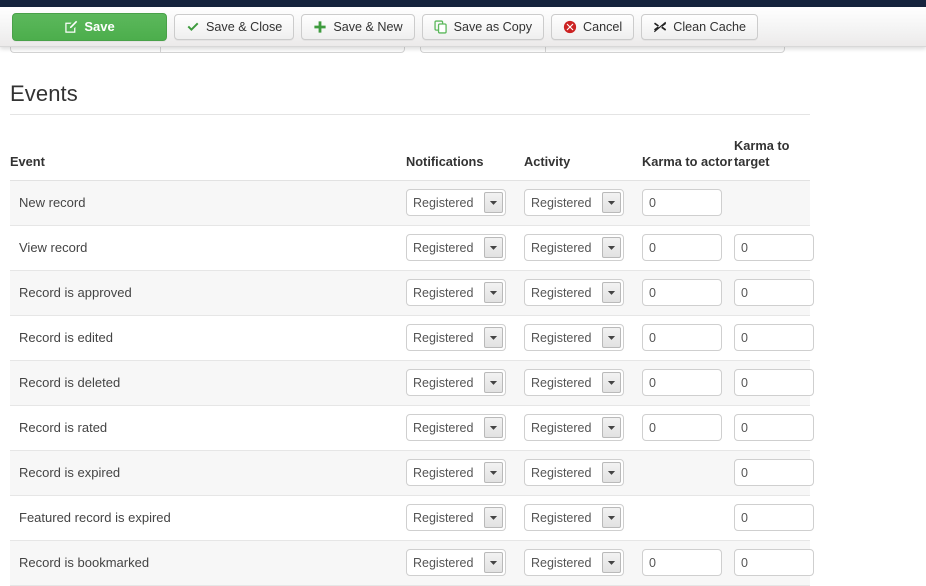  I want to click on save-close-button-label: Save & Close, so click(244, 26).